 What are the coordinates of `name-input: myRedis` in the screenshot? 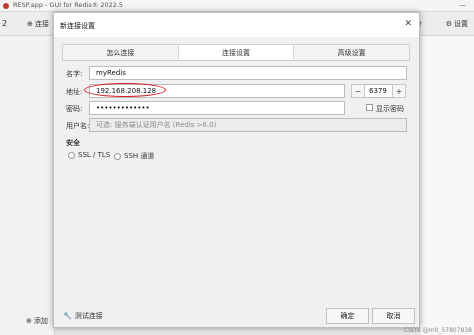 It's located at (248, 73).